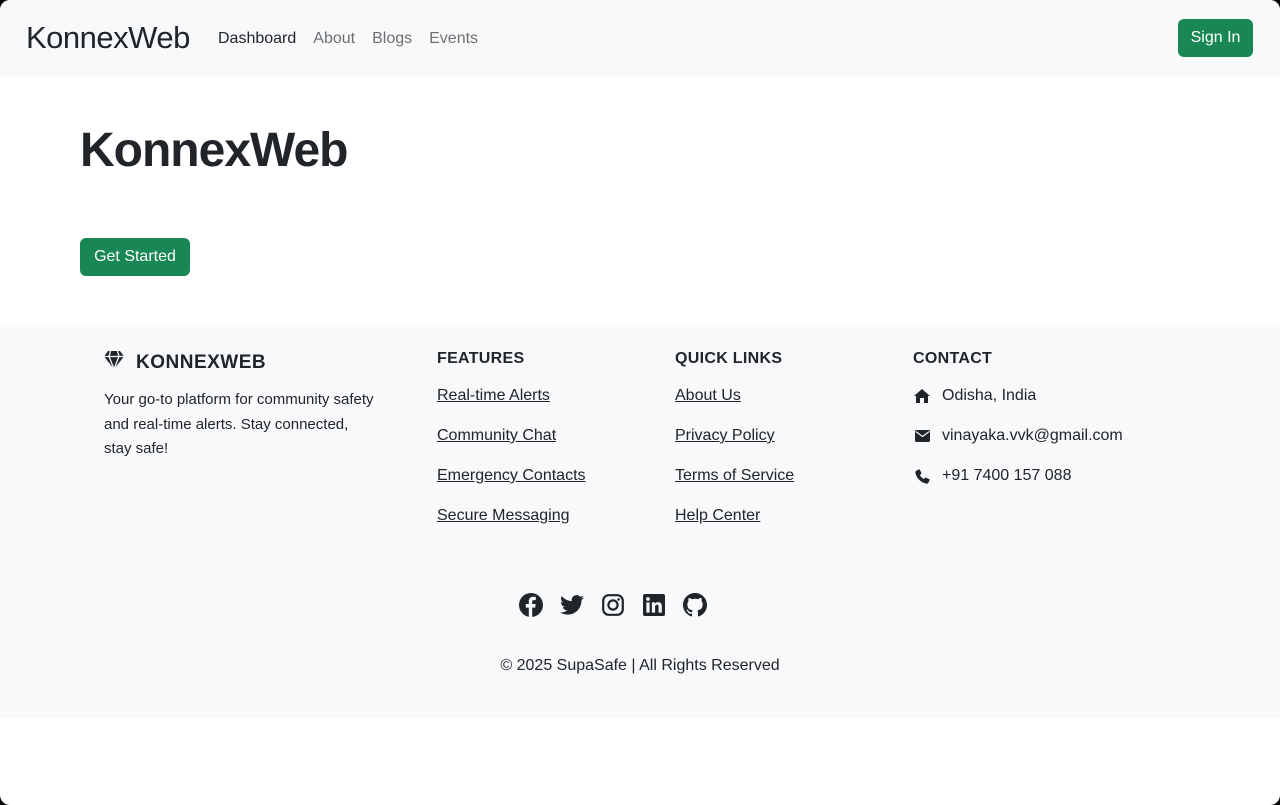 The width and height of the screenshot is (1280, 805). Describe the element at coordinates (334, 39) in the screenshot. I see `nav-link-about: About` at that location.